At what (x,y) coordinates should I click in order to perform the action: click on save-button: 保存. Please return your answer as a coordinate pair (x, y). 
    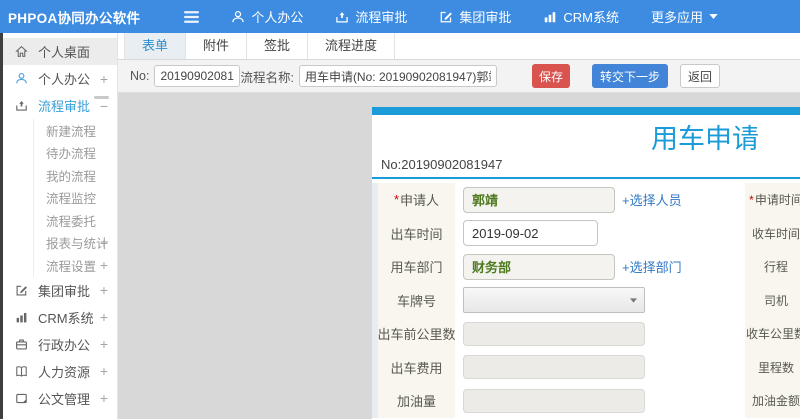
    Looking at the image, I should click on (550, 76).